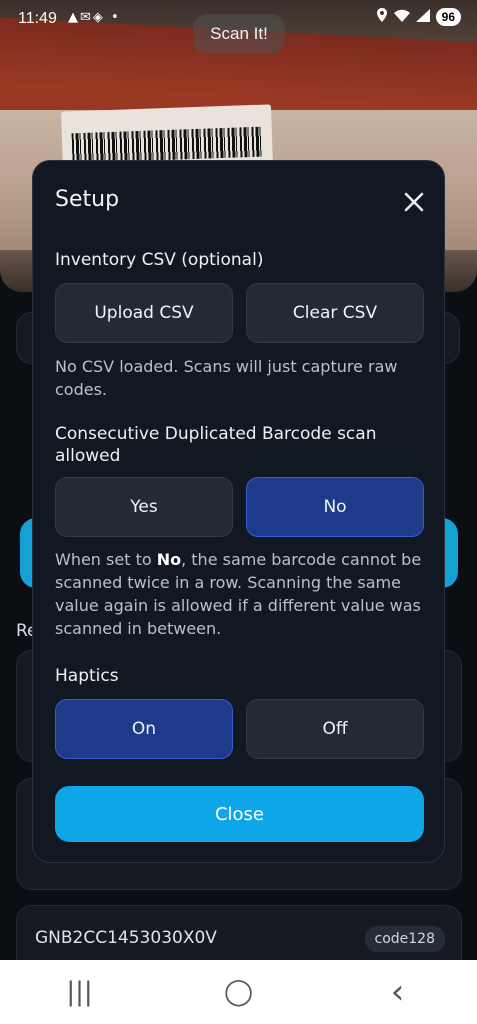 The height and width of the screenshot is (1024, 477). What do you see at coordinates (144, 729) in the screenshot?
I see `haptics-on-button: On` at bounding box center [144, 729].